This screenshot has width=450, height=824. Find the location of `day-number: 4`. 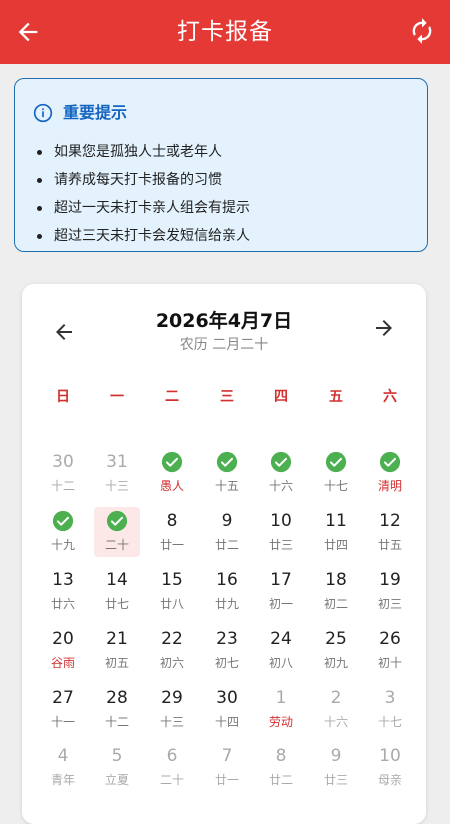

day-number: 4 is located at coordinates (63, 756).